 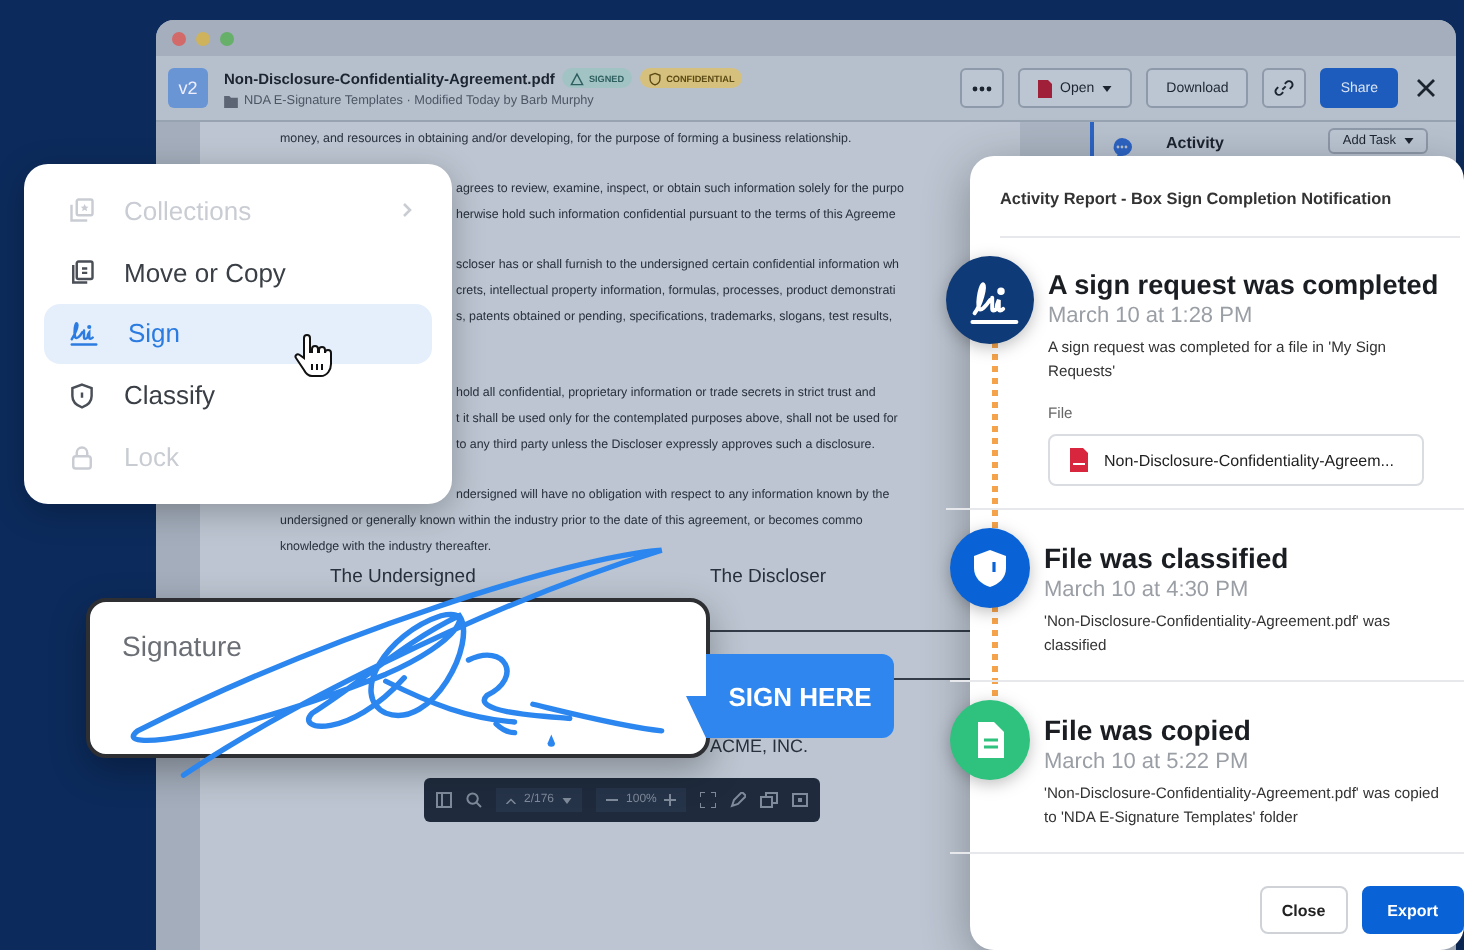 I want to click on hand-cursor-icon, so click(x=312, y=356).